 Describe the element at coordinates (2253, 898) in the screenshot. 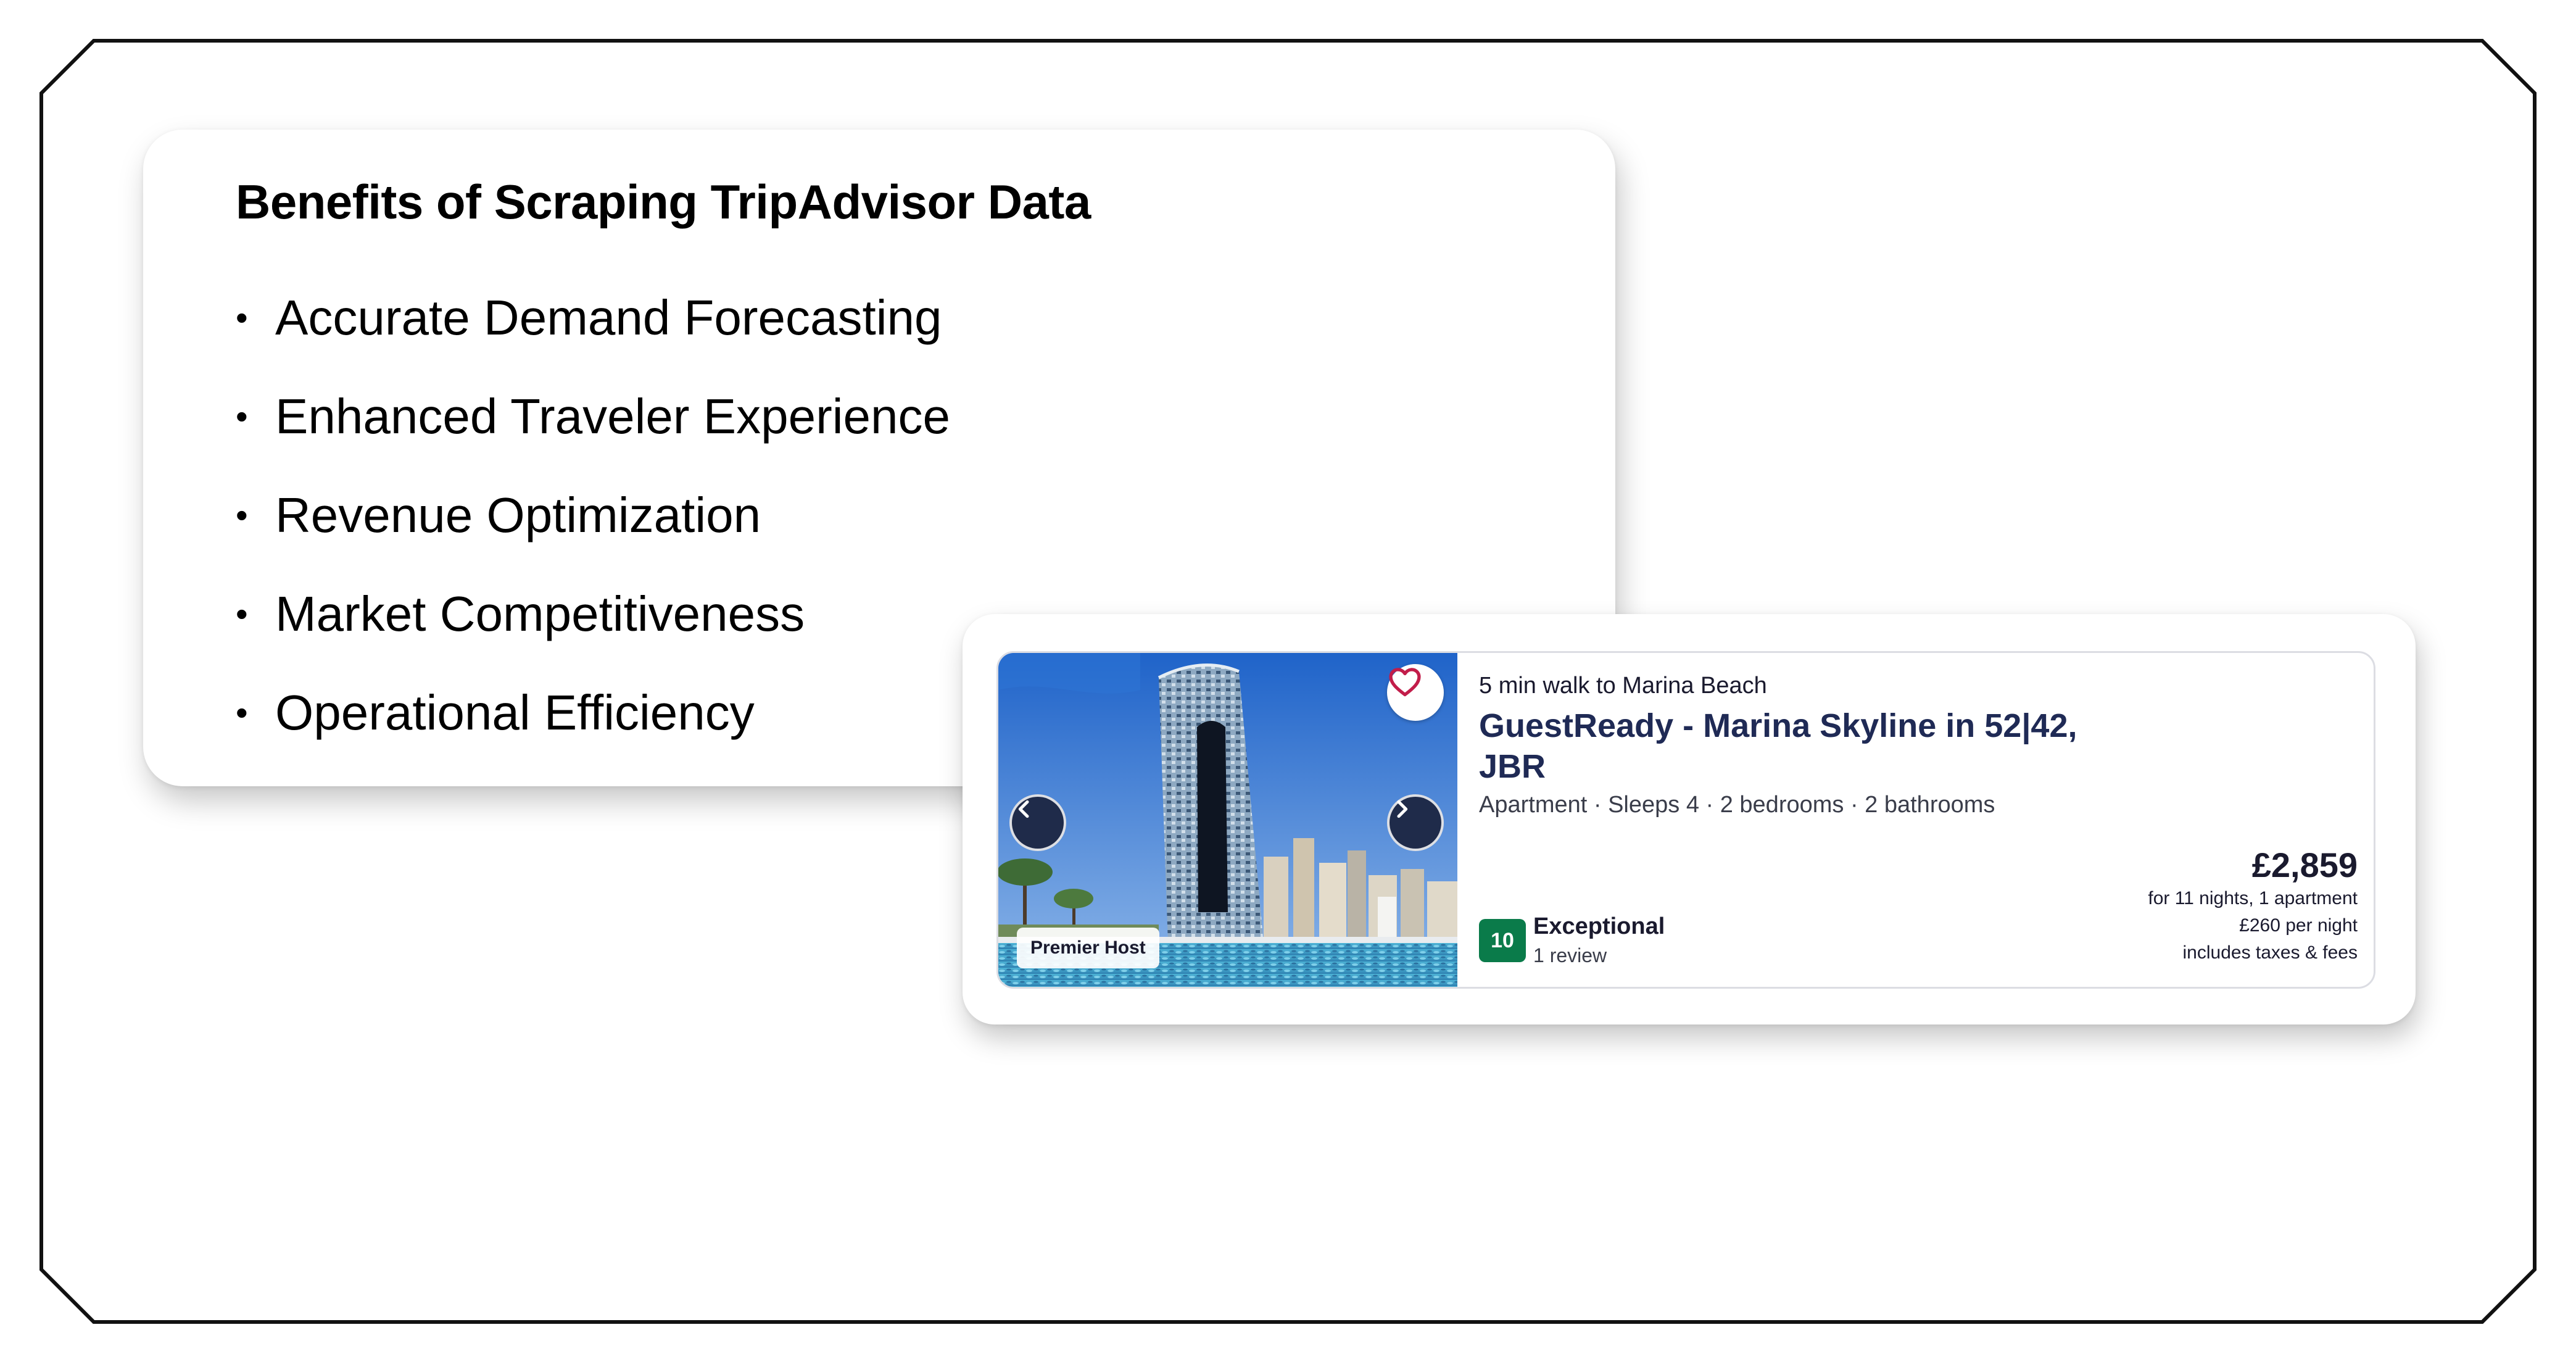

I see `price-stay-details: for 11 nights, 1 apartment` at that location.